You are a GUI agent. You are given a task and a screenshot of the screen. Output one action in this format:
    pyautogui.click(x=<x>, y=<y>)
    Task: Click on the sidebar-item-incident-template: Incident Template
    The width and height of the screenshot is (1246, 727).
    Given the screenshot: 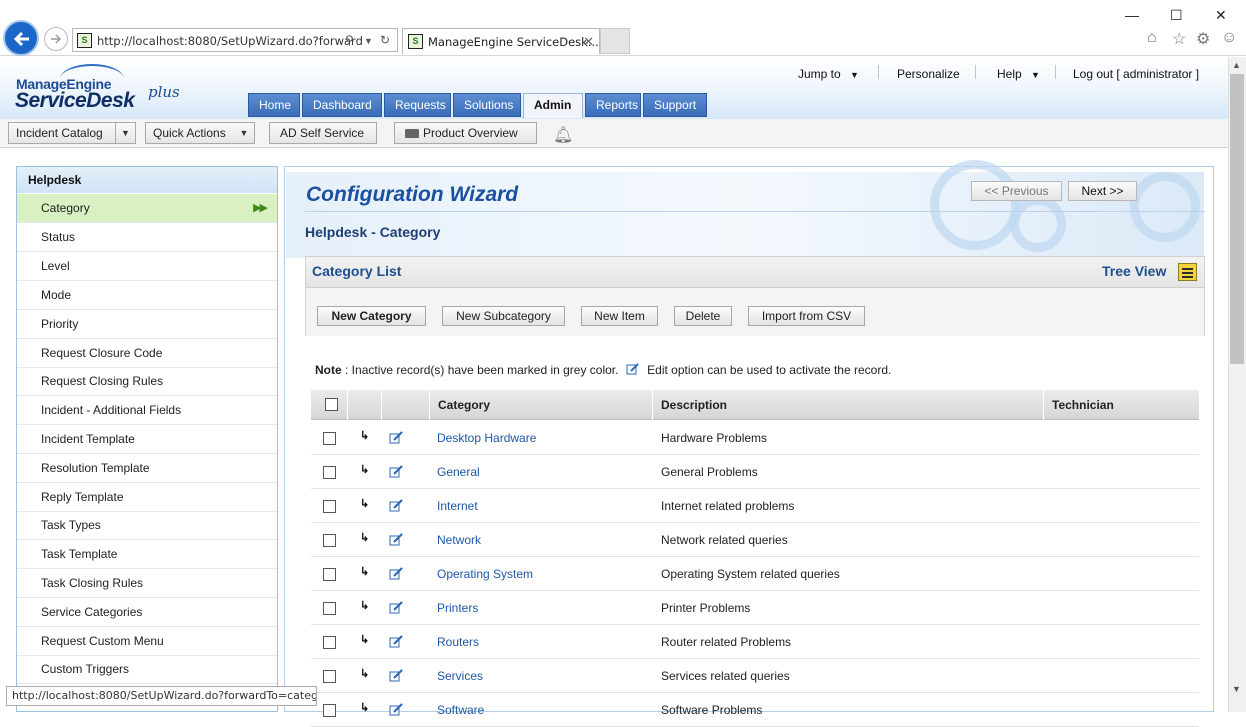 What is the action you would take?
    pyautogui.click(x=147, y=439)
    